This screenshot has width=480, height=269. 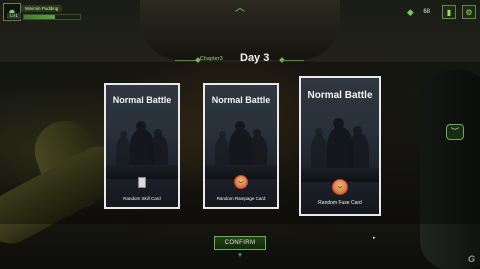 I want to click on battle-card-1: Normal Battle Random Skill Card, so click(x=142, y=146).